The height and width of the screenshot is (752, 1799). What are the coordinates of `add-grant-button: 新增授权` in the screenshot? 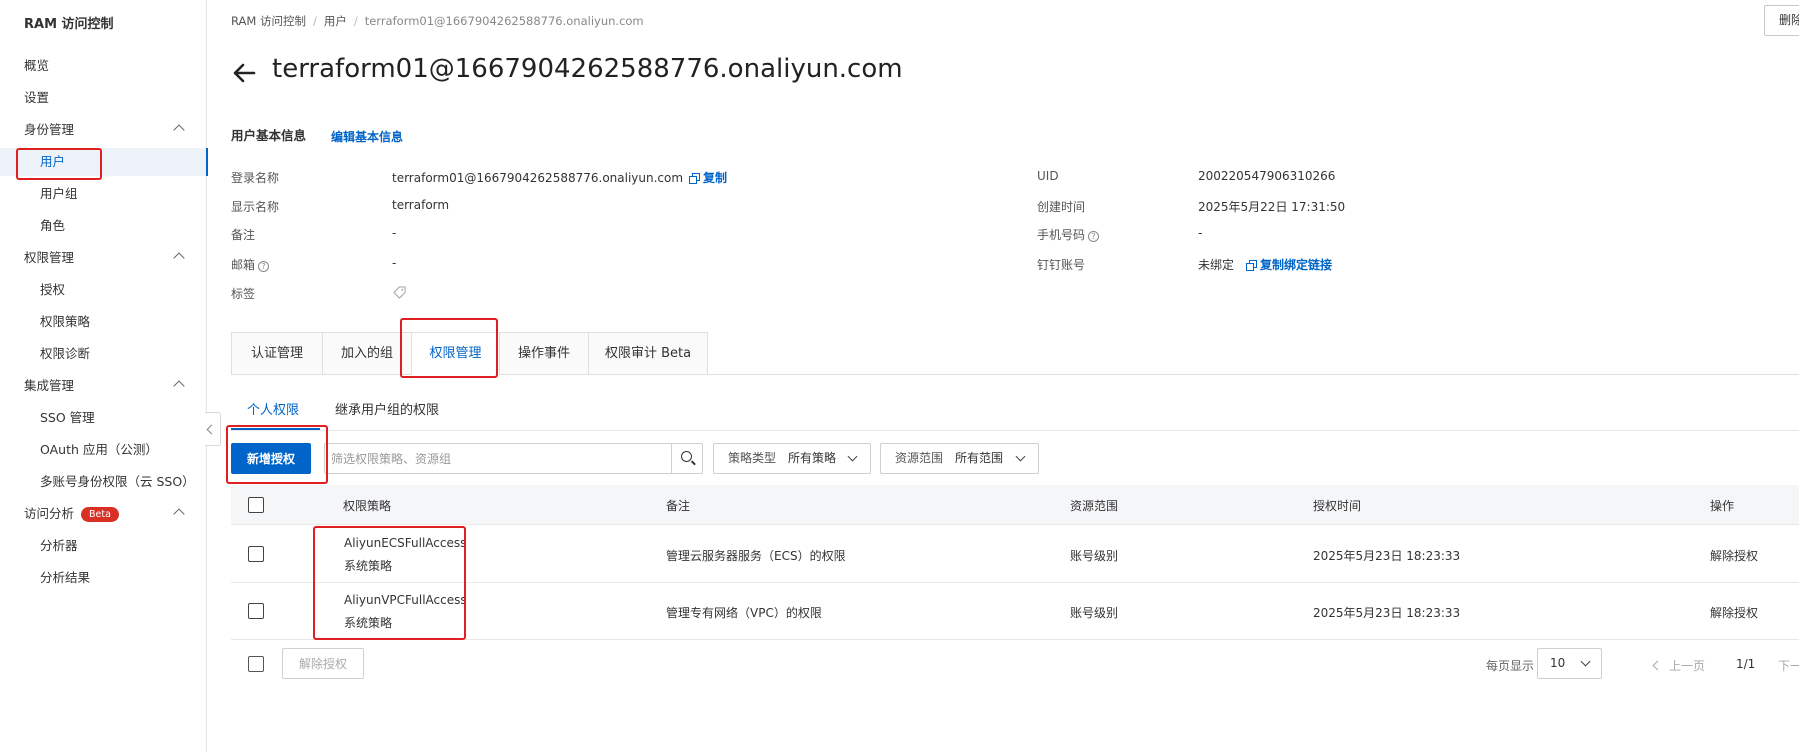 It's located at (271, 458).